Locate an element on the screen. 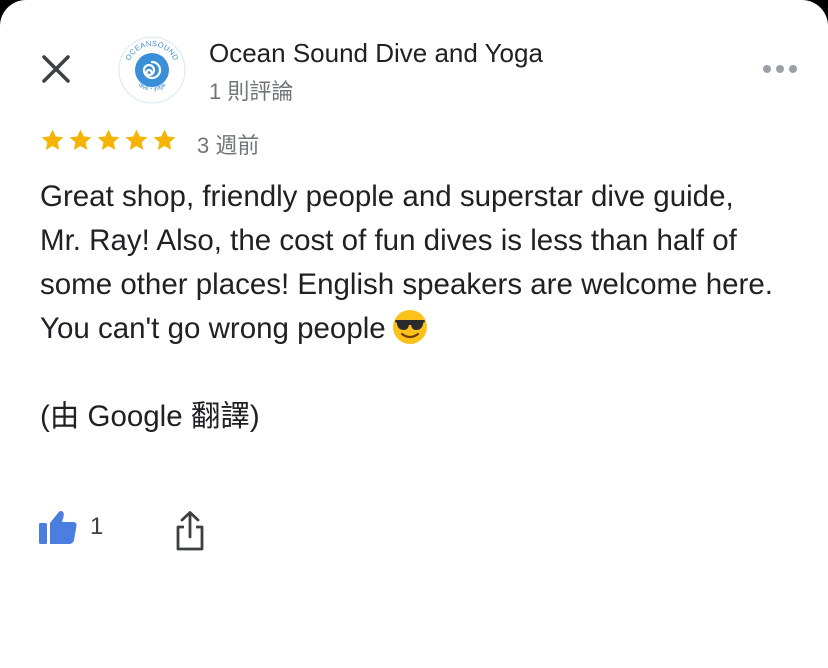  like-count: 1 is located at coordinates (97, 526).